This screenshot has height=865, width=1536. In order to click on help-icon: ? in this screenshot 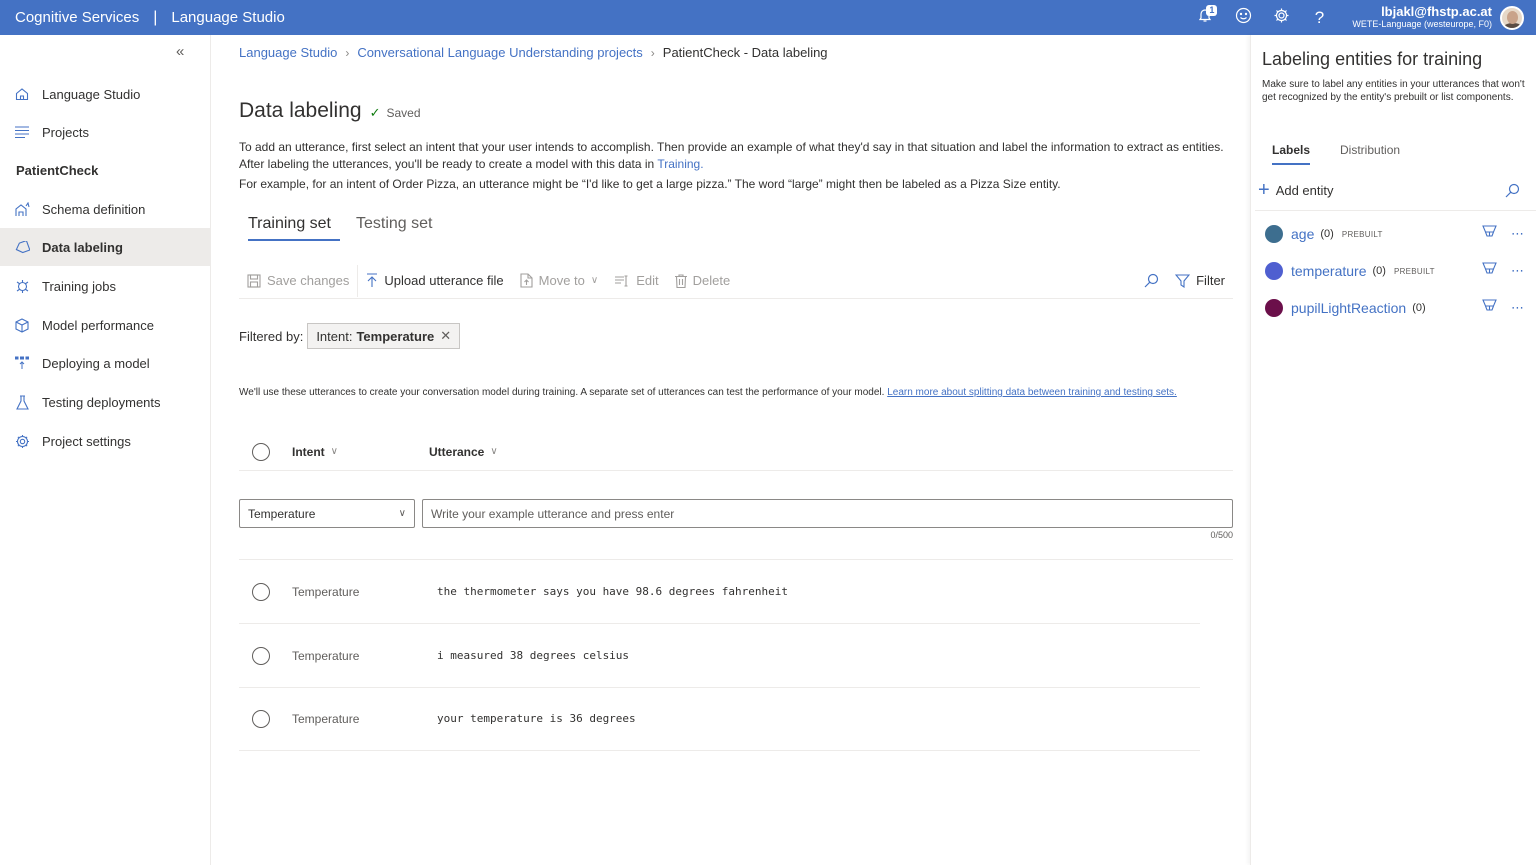, I will do `click(1319, 17)`.